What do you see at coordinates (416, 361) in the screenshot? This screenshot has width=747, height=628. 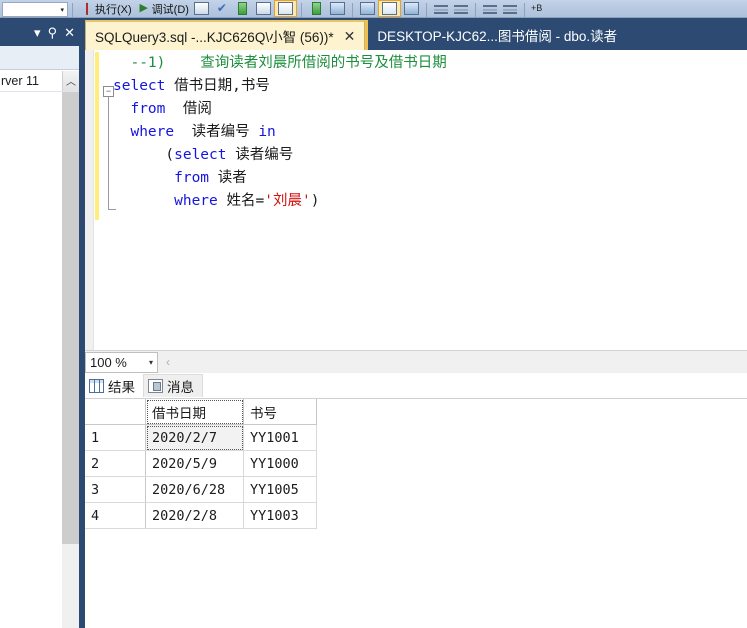 I see `editor-zoom-bar: 100 % ▾ ‹` at bounding box center [416, 361].